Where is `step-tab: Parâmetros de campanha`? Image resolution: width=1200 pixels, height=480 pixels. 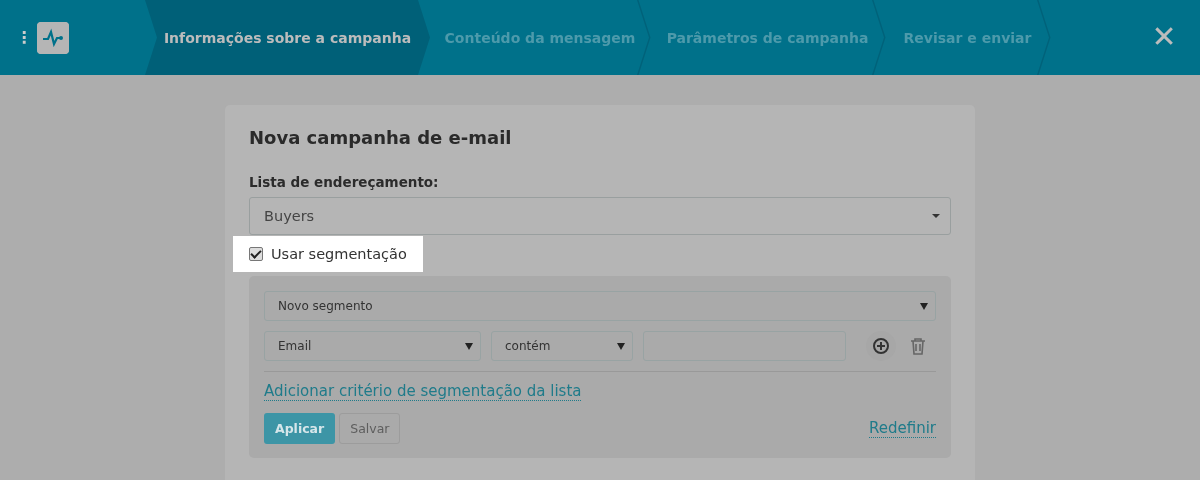 step-tab: Parâmetros de campanha is located at coordinates (767, 37).